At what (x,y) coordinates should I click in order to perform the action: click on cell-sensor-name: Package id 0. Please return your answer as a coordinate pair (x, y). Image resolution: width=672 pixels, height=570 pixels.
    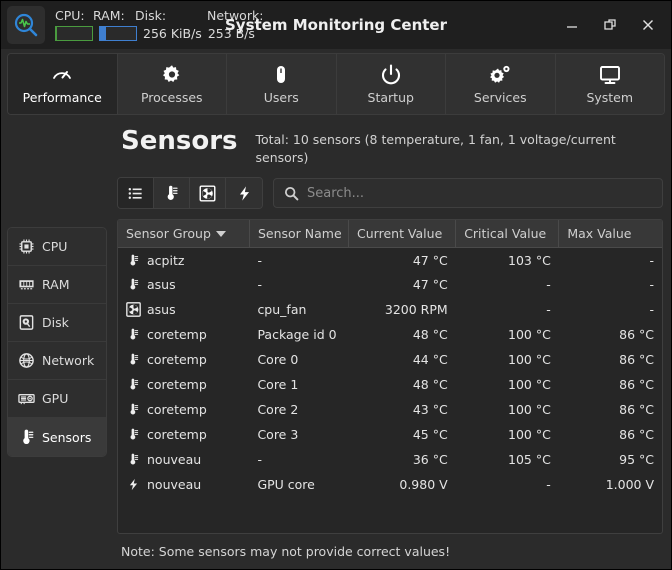
    Looking at the image, I should click on (297, 335).